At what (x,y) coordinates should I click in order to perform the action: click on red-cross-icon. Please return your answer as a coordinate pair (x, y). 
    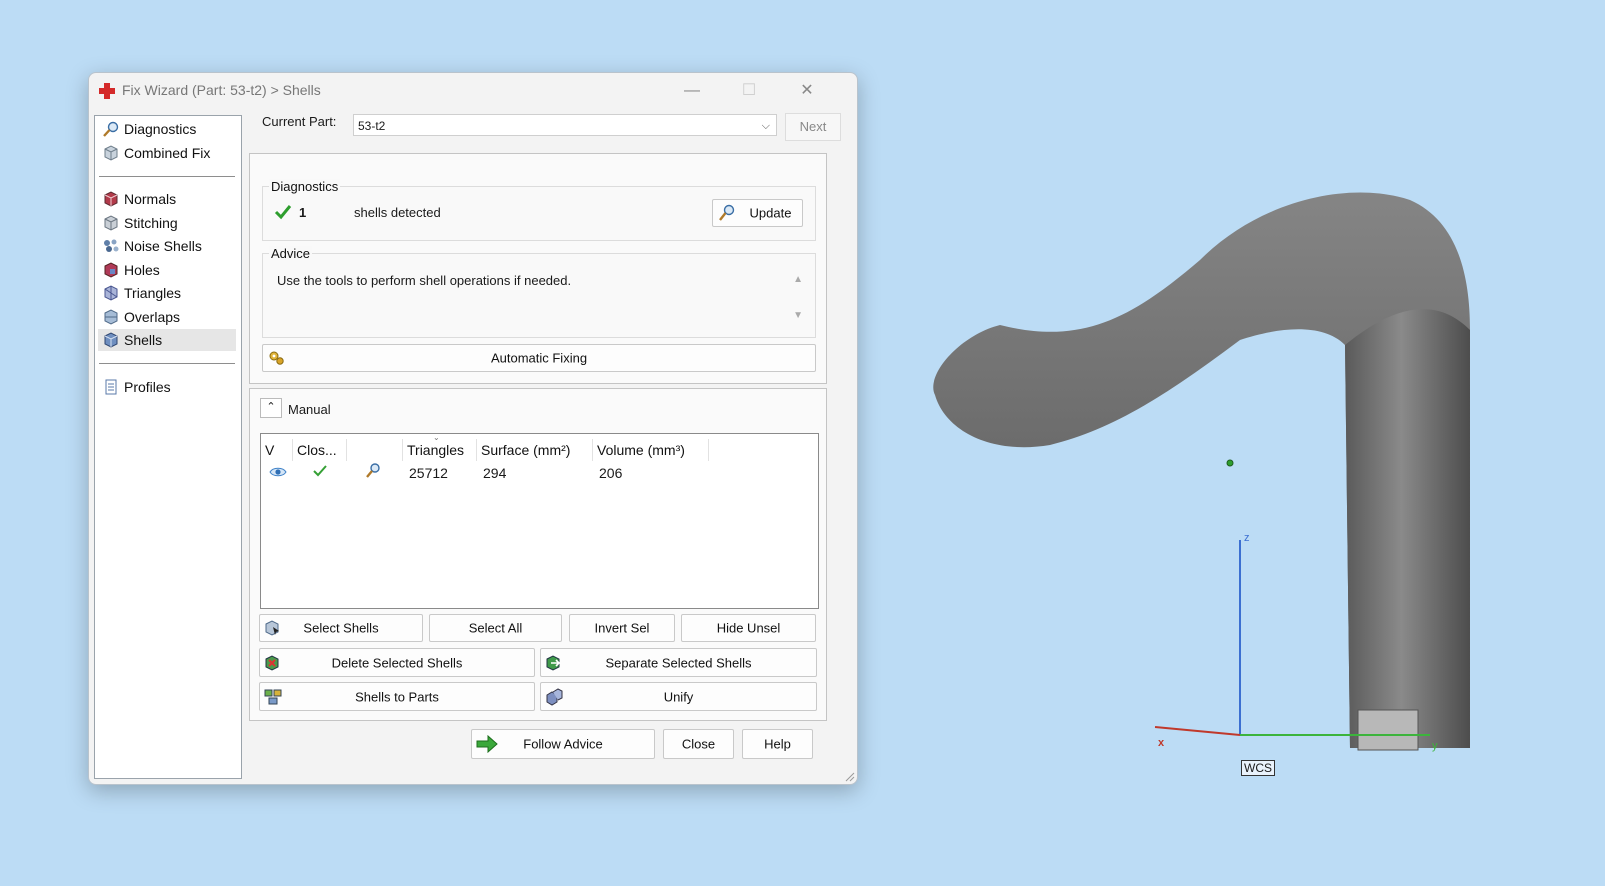
    Looking at the image, I should click on (107, 91).